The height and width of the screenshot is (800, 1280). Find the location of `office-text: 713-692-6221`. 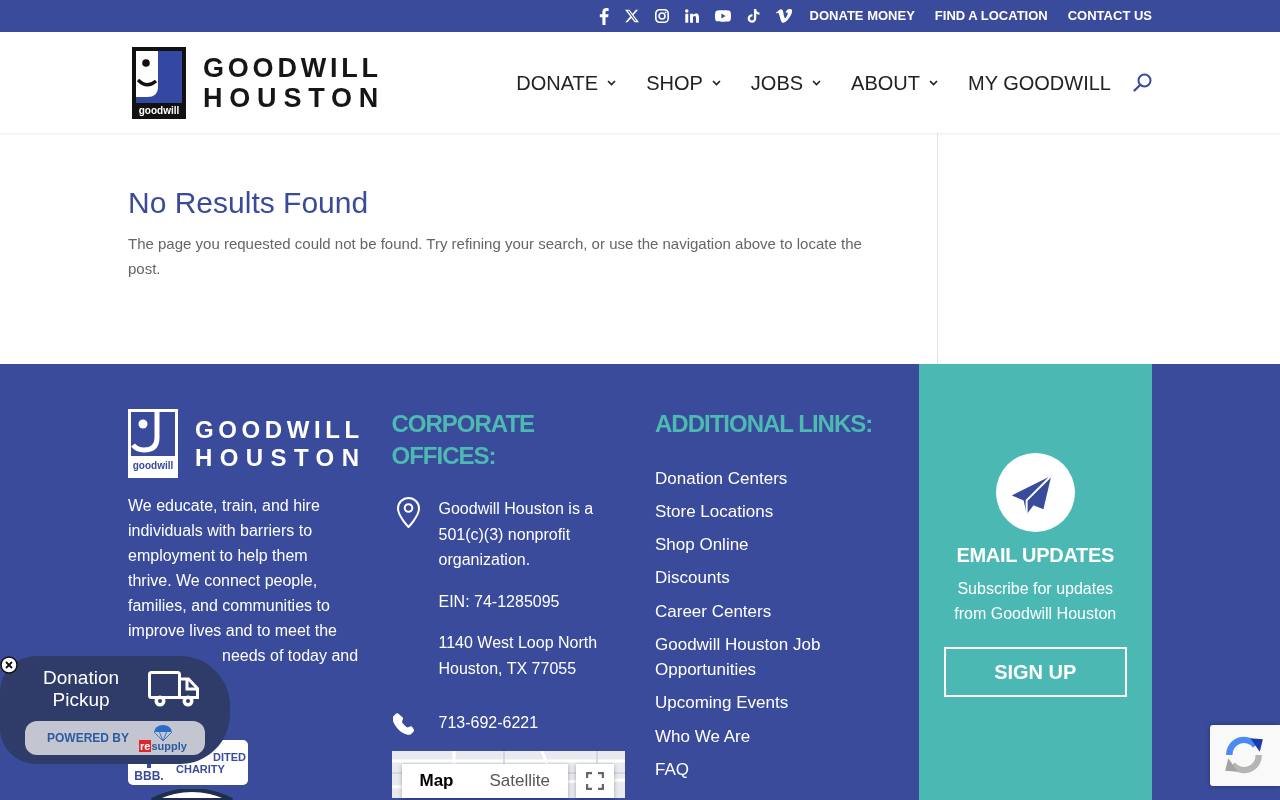

office-text: 713-692-6221 is located at coordinates (488, 723).